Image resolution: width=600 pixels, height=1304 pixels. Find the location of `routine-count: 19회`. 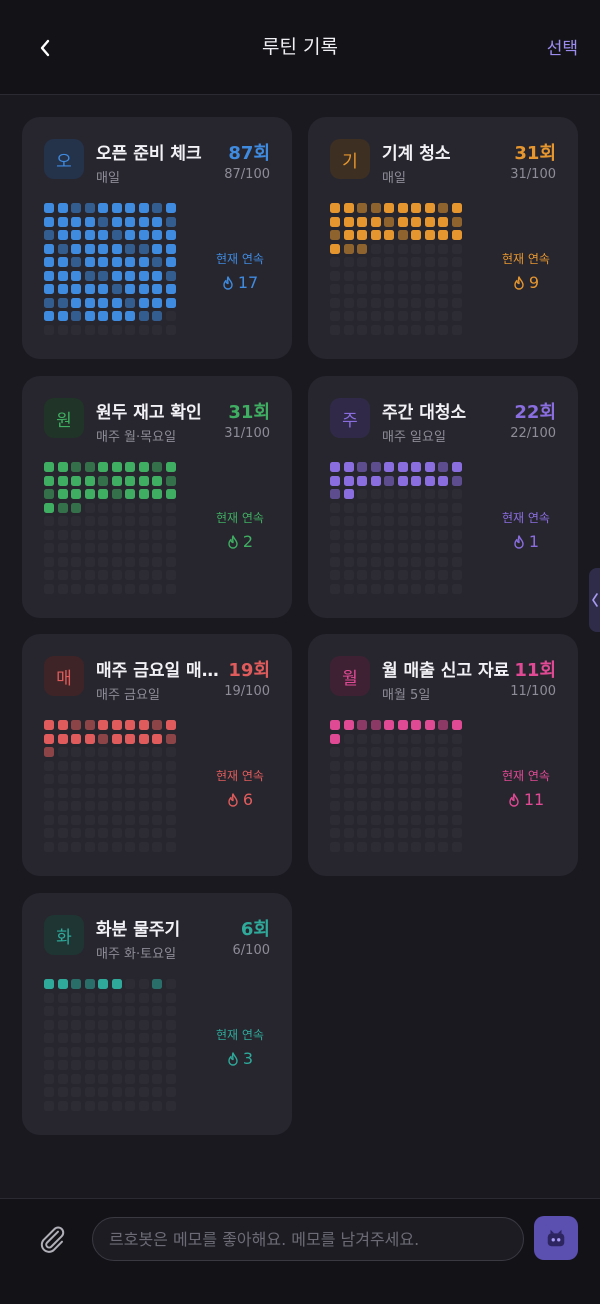

routine-count: 19회 is located at coordinates (249, 670).